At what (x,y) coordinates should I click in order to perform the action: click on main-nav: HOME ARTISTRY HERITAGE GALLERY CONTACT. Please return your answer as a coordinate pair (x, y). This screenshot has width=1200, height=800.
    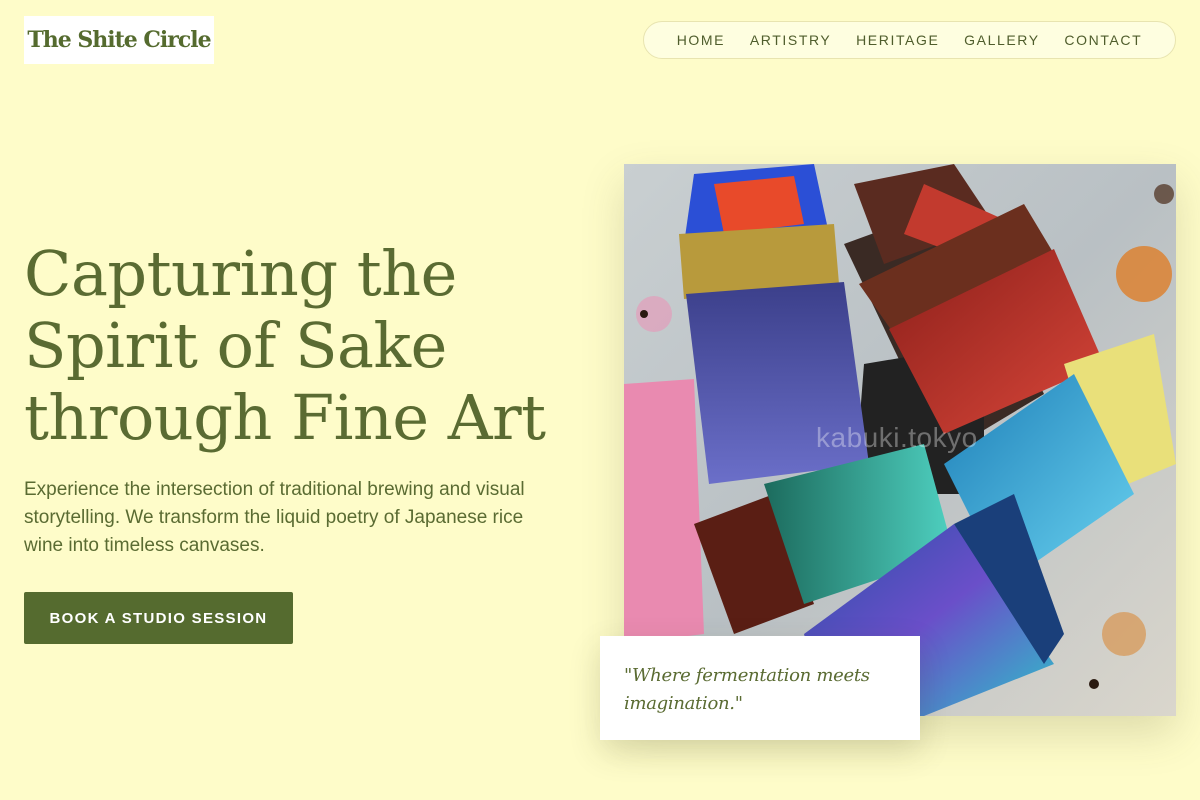
    Looking at the image, I should click on (909, 40).